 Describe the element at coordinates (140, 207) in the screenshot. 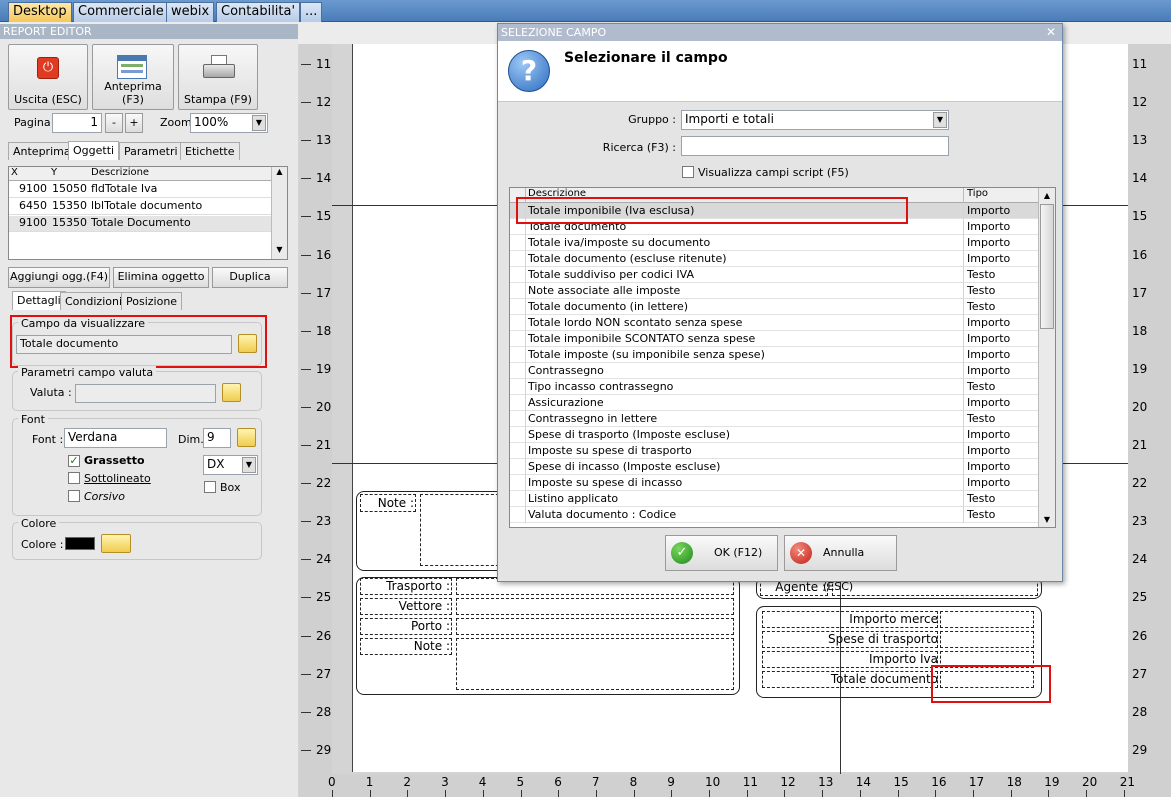

I see `table-row: 6450 15350 lblTotale documento` at that location.